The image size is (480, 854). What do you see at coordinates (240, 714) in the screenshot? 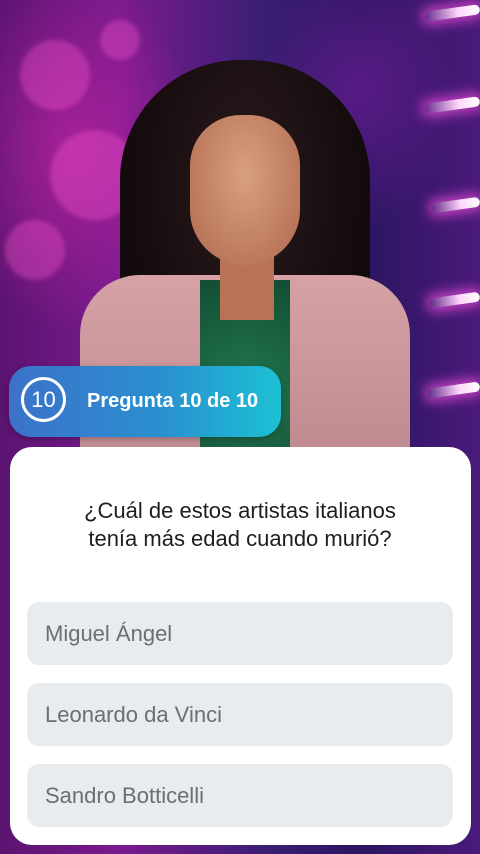
I see `answer-option-2: Leonardo da Vinci` at bounding box center [240, 714].